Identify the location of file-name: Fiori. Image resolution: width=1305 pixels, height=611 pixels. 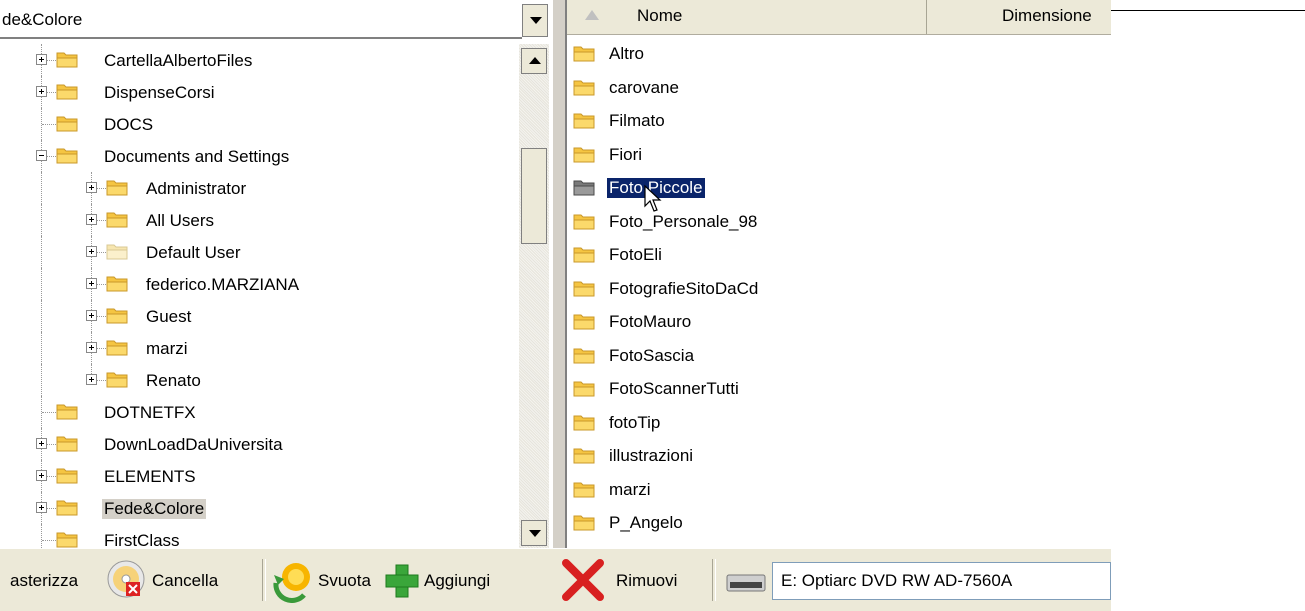
(626, 154).